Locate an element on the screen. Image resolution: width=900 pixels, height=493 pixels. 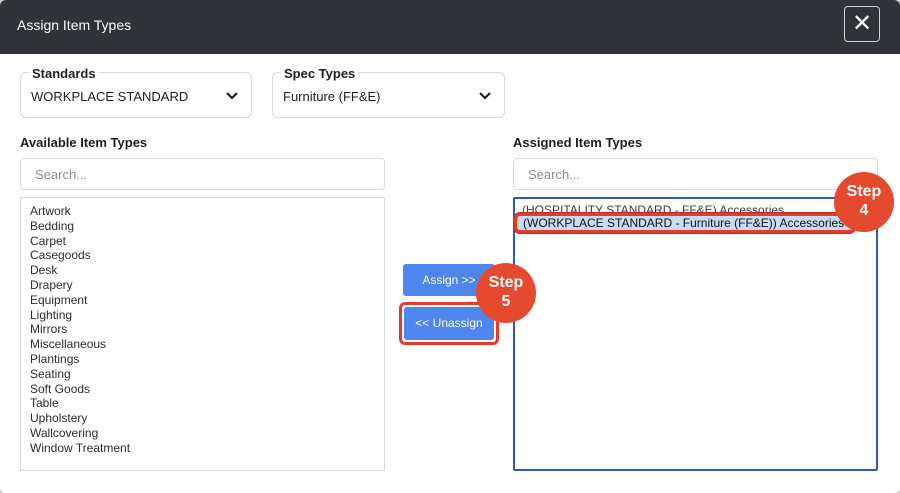
list-item: Artwork is located at coordinates (202, 211).